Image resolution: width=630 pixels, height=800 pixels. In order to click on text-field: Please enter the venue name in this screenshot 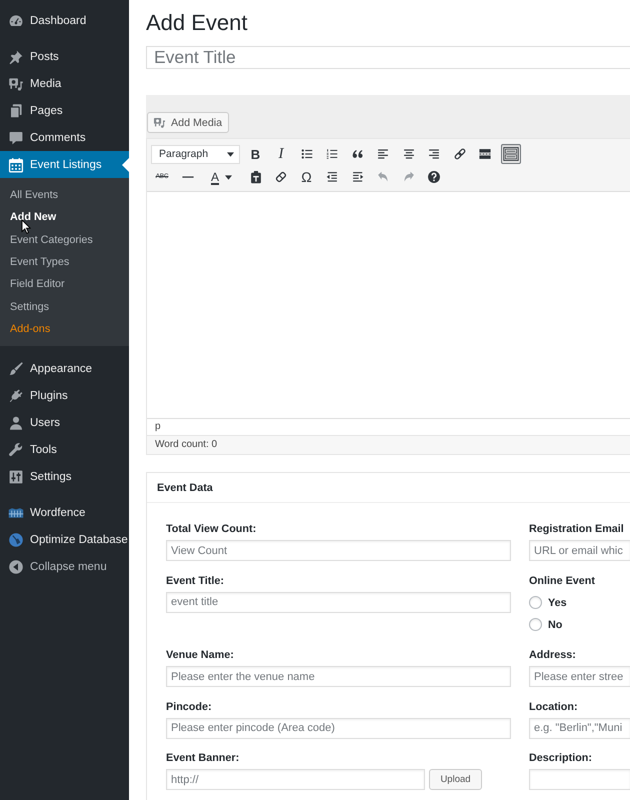, I will do `click(338, 676)`.